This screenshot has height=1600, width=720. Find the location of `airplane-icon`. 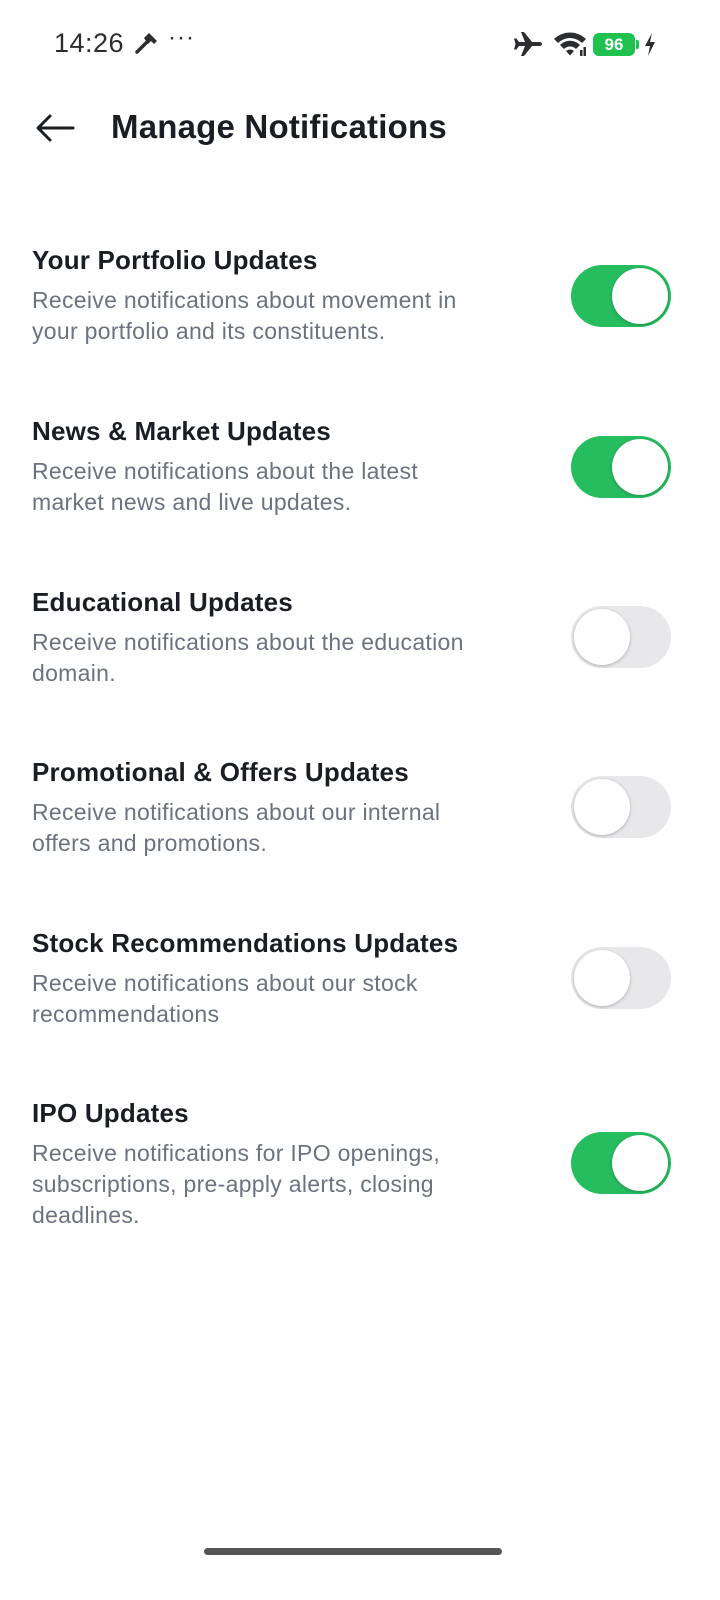

airplane-icon is located at coordinates (528, 44).